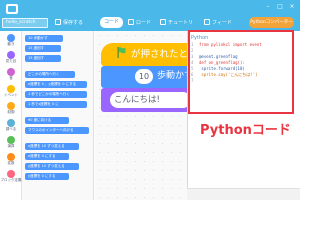 Image resolution: width=320 pixels, height=240 pixels. I want to click on load-icon, so click(131, 22).